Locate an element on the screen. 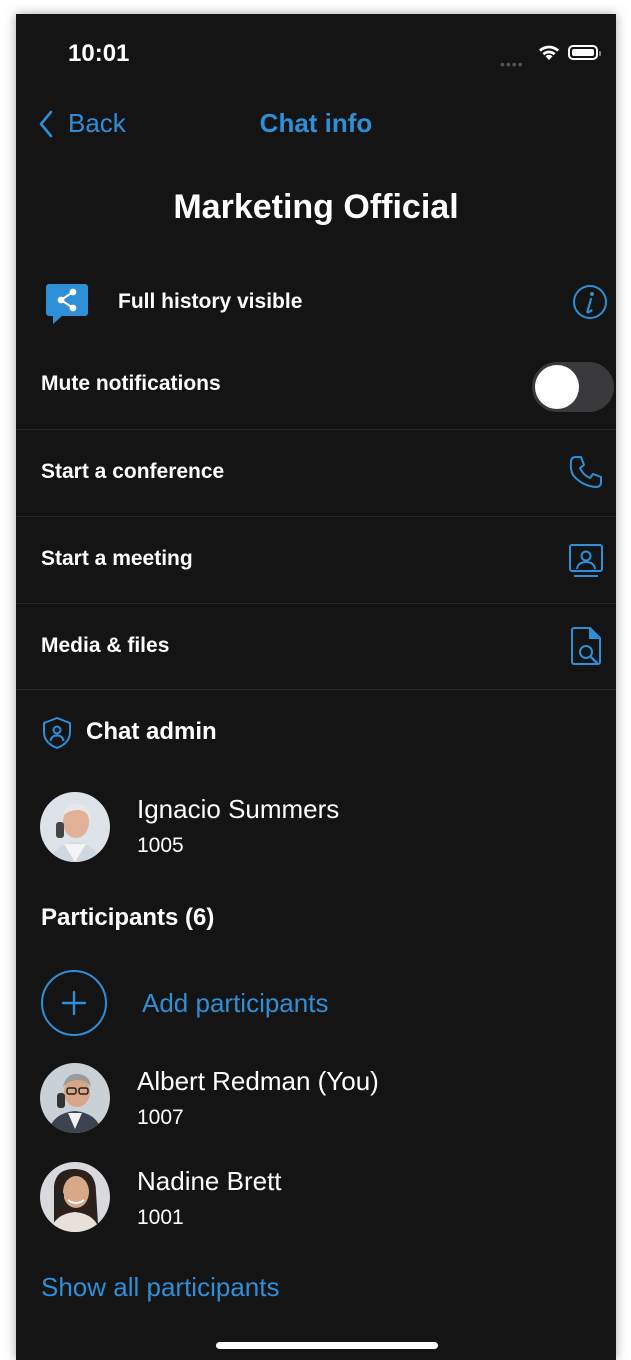 This screenshot has width=631, height=1360. toggle-knob is located at coordinates (557, 387).